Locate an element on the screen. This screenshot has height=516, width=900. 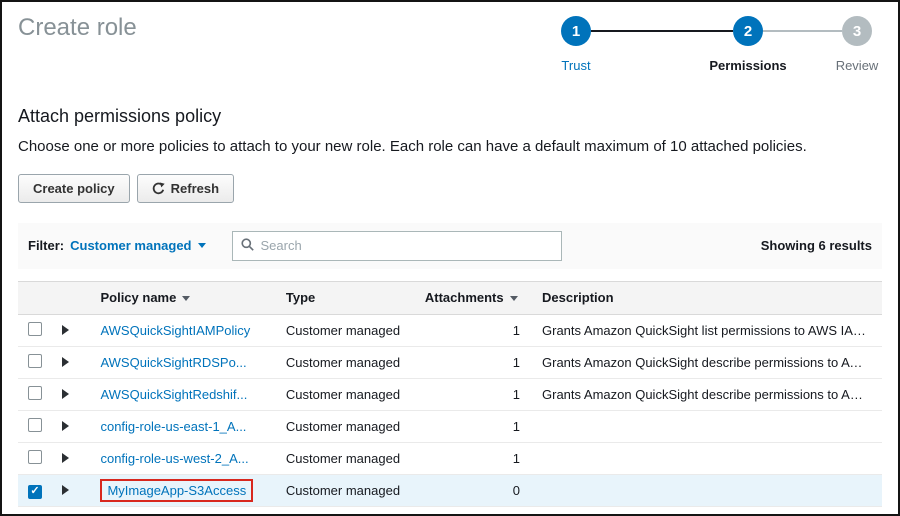
step-1-label: Trust is located at coordinates (576, 65).